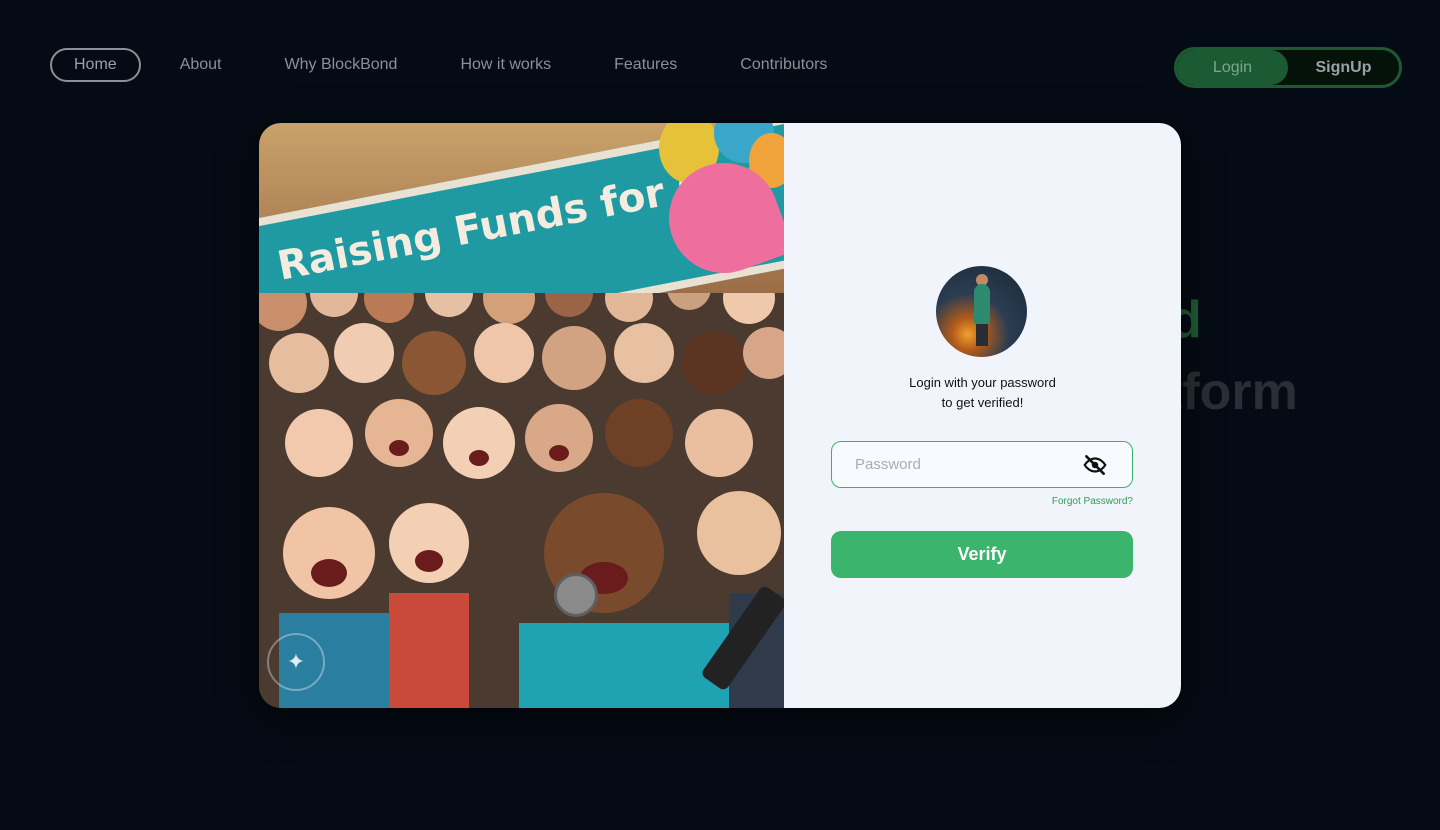  Describe the element at coordinates (1095, 465) in the screenshot. I see `eye-slash-icon` at that location.